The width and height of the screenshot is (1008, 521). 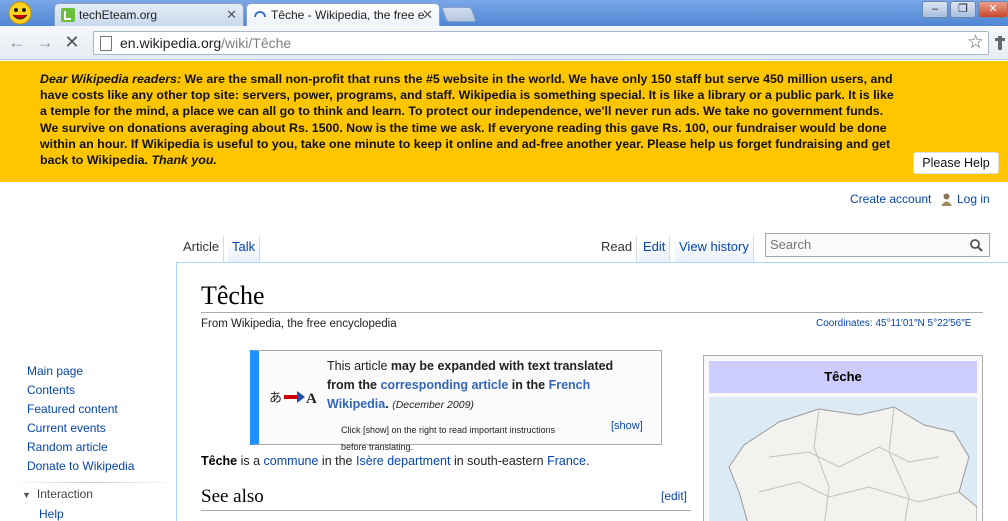 I want to click on sidebar-item-main-page: Main page, so click(x=55, y=371).